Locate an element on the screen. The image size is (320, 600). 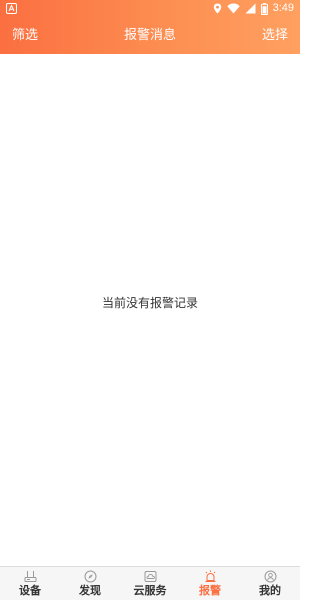
tab-label: 设备 is located at coordinates (30, 590).